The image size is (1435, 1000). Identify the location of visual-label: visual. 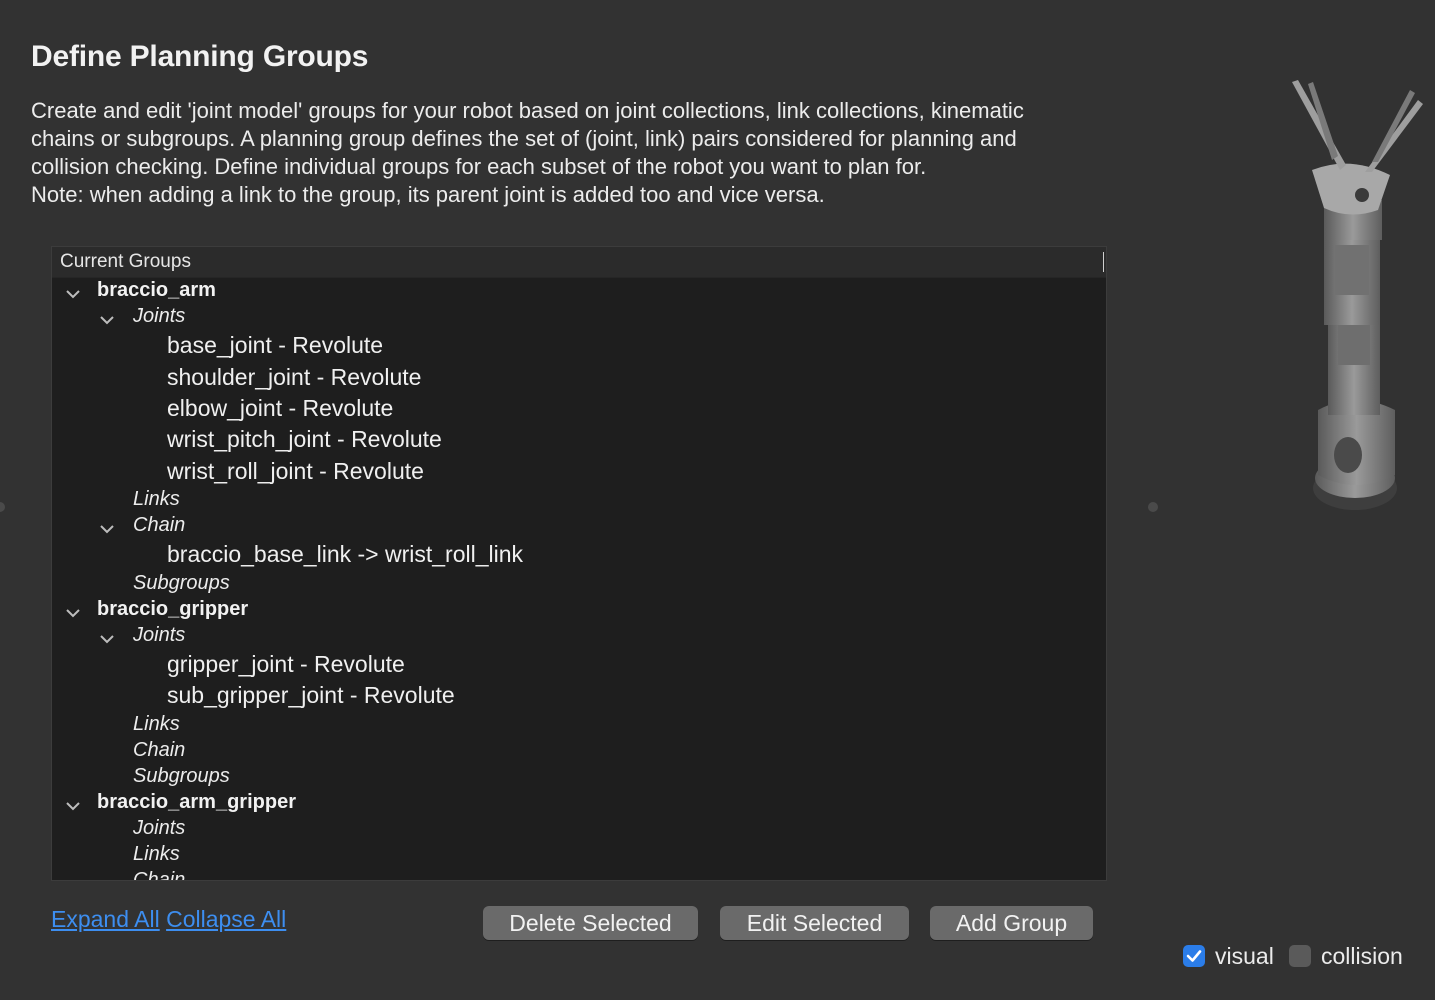
(1244, 956).